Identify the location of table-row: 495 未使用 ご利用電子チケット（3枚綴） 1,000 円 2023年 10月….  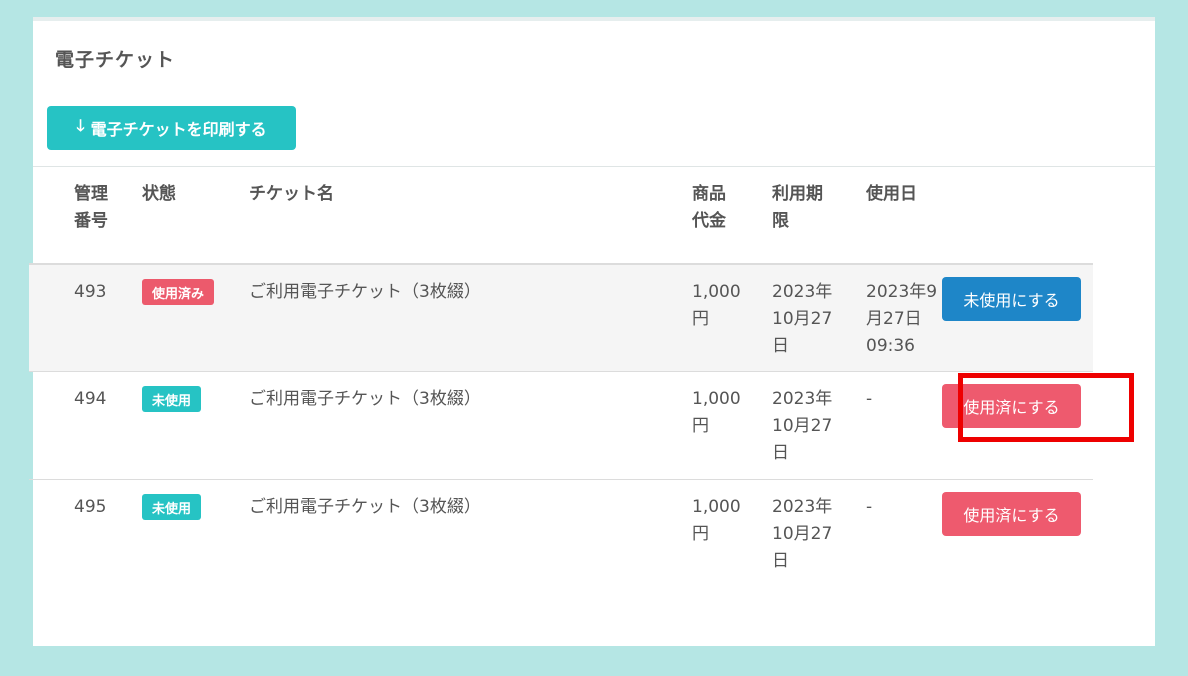
(561, 533).